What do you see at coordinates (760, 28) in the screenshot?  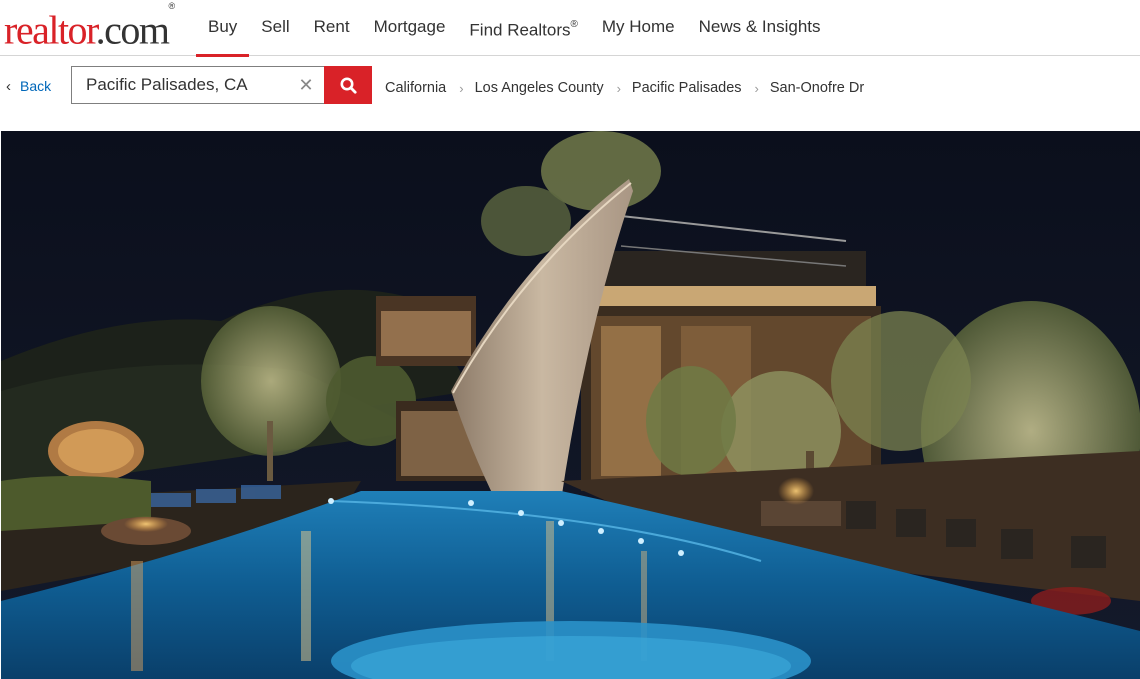 I see `nav-news-insights: News & Insights` at bounding box center [760, 28].